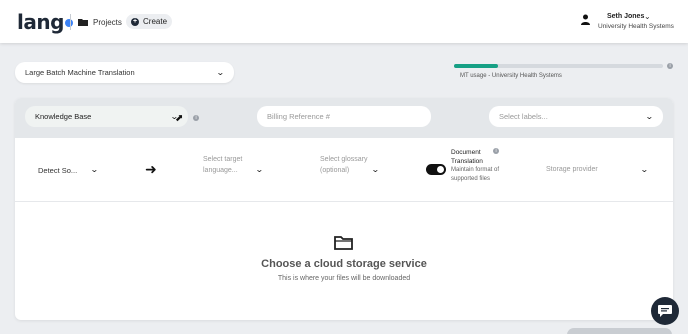  I want to click on chat-support-button, so click(665, 311).